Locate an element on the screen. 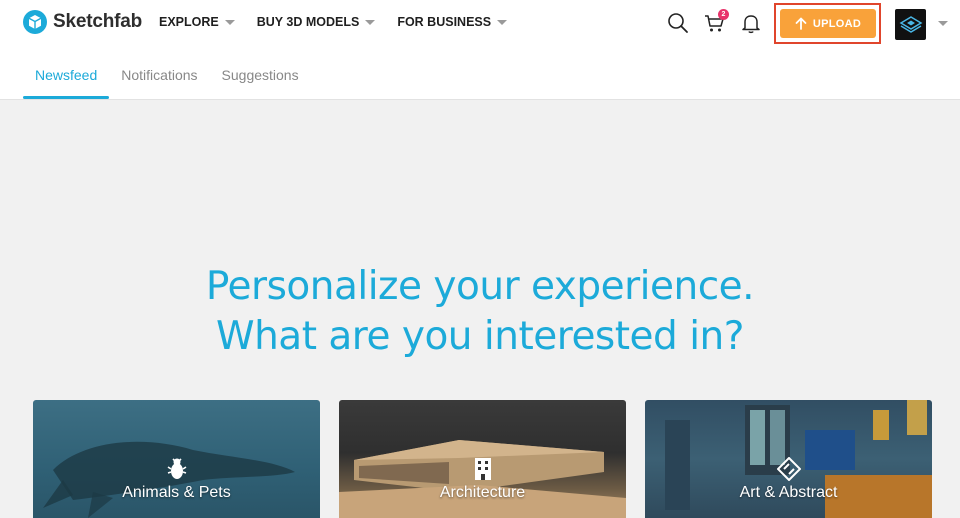 The height and width of the screenshot is (518, 960). category-label: Art & Abstract is located at coordinates (788, 492).